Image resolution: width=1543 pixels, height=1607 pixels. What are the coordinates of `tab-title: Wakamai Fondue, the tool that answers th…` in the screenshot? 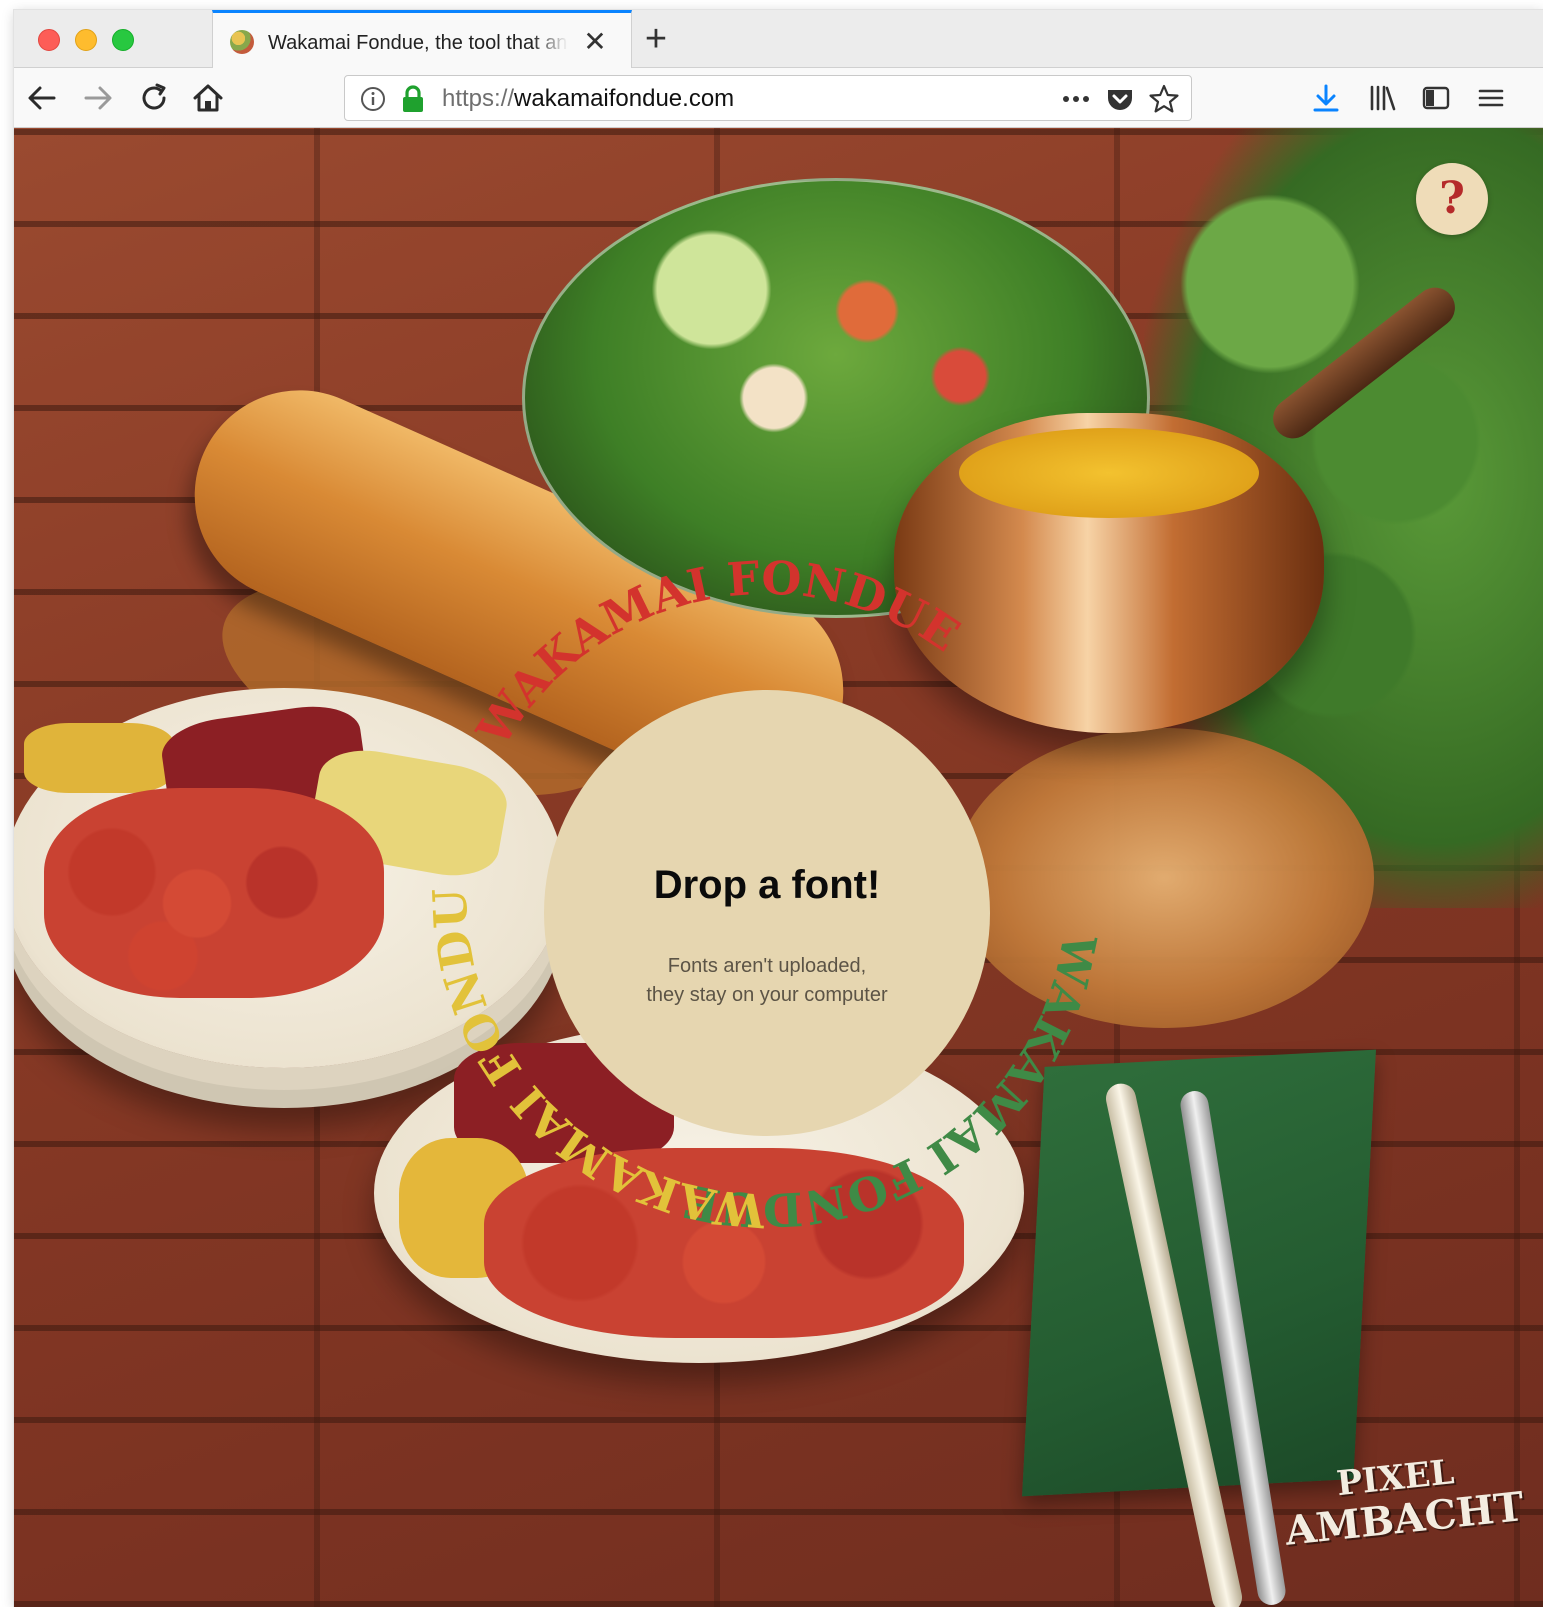 It's located at (418, 43).